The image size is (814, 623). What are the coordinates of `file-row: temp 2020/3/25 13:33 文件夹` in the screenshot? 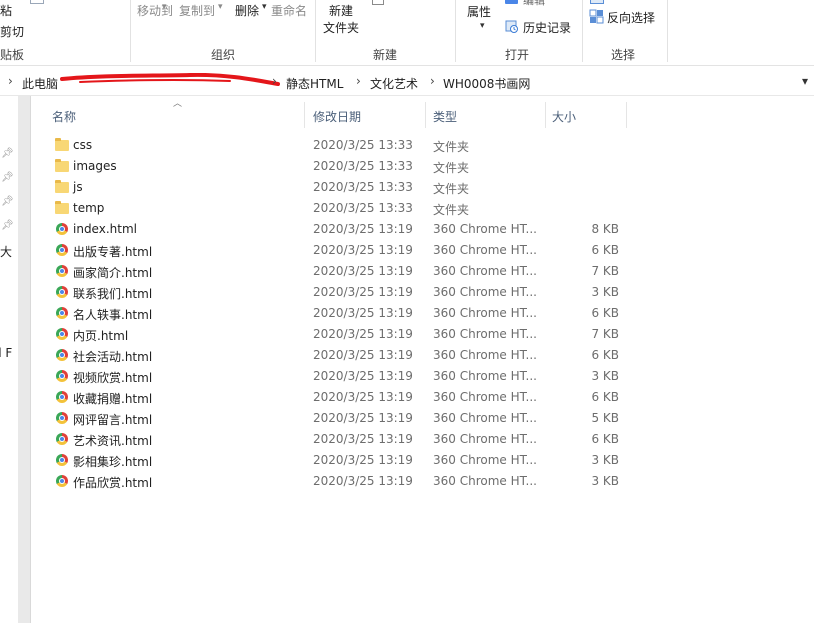 It's located at (341, 208).